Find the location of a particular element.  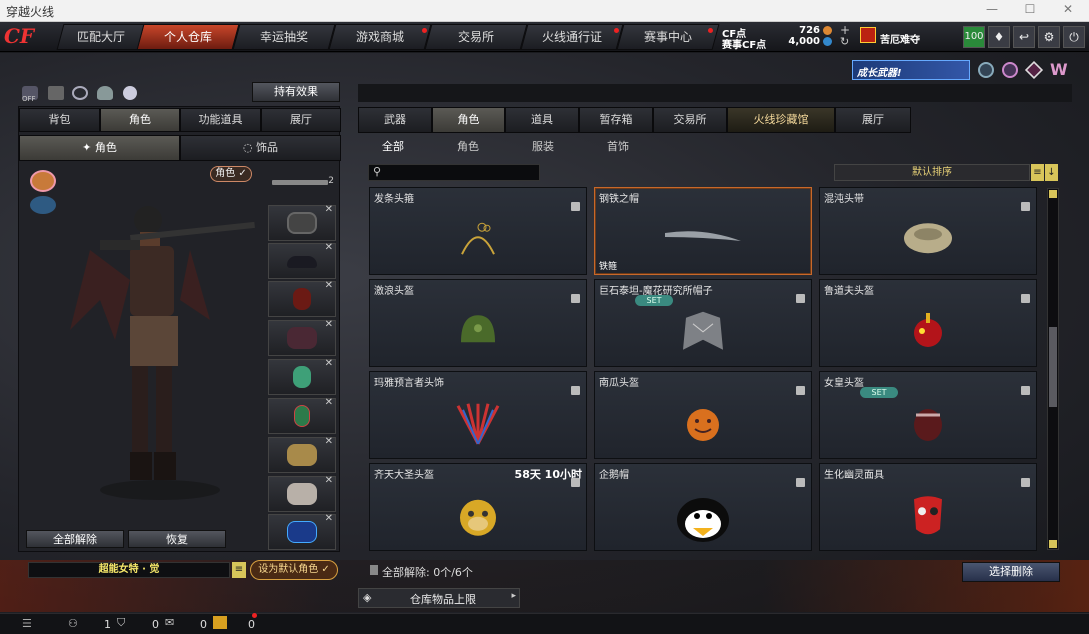

target-icon is located at coordinates (1010, 70).